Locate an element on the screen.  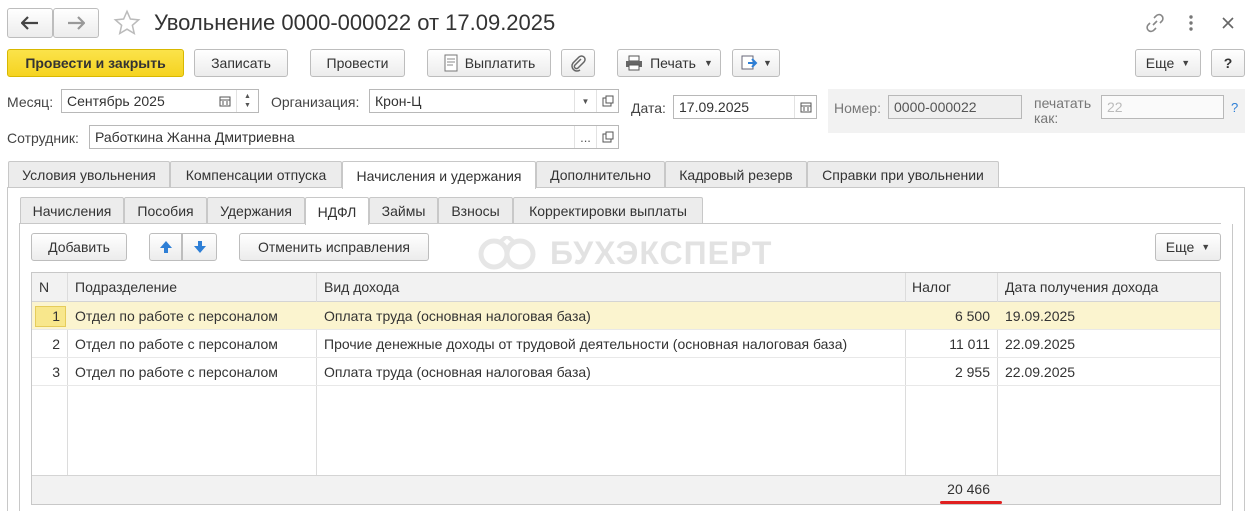
forward-button is located at coordinates (76, 23).